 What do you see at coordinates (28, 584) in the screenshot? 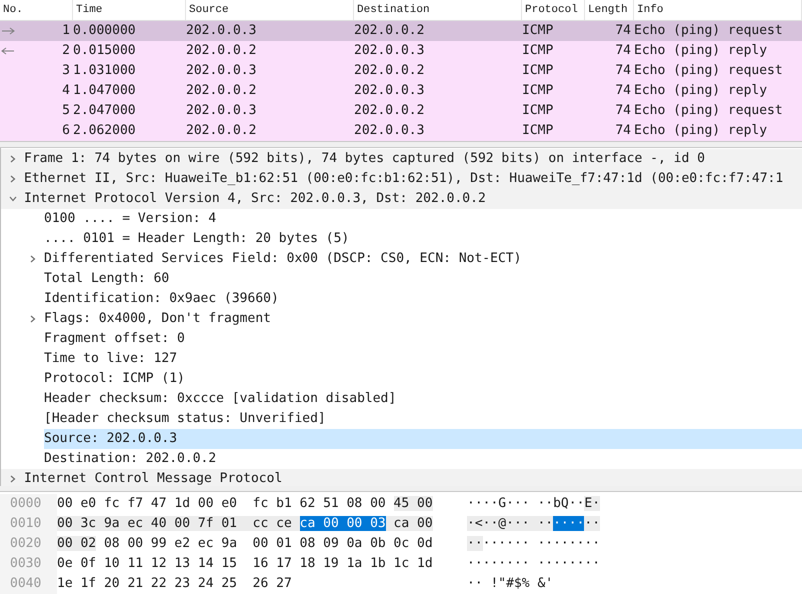
I see `hex-offset: 0040` at bounding box center [28, 584].